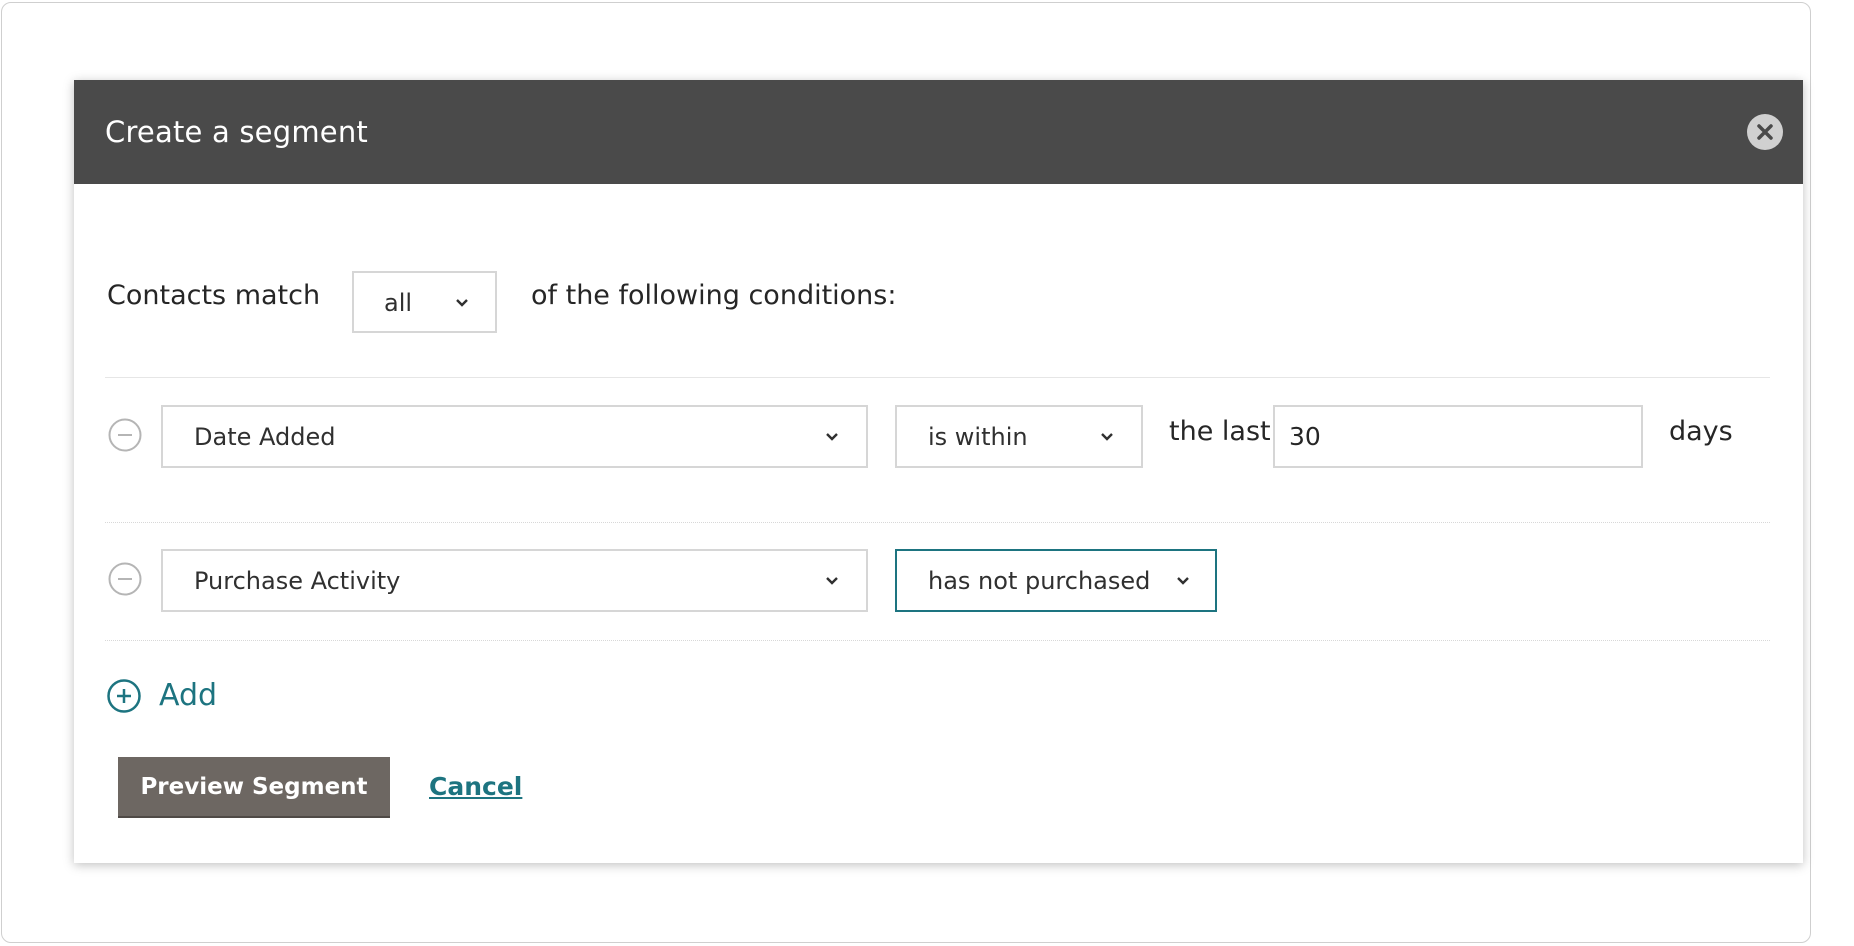  Describe the element at coordinates (254, 787) in the screenshot. I see `preview-segment-button: Preview Segment` at that location.